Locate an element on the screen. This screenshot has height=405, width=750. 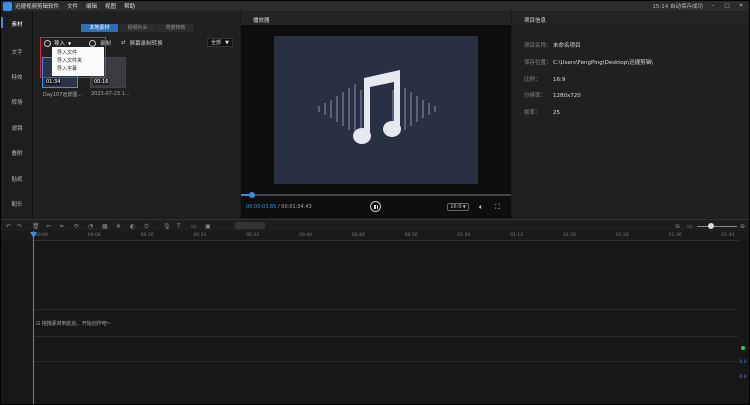
preview-screen is located at coordinates (376, 110).